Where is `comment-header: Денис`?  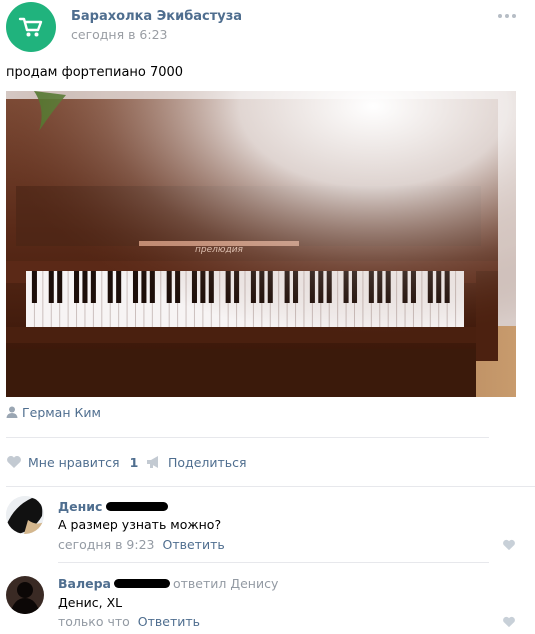
comment-header: Денис is located at coordinates (113, 506).